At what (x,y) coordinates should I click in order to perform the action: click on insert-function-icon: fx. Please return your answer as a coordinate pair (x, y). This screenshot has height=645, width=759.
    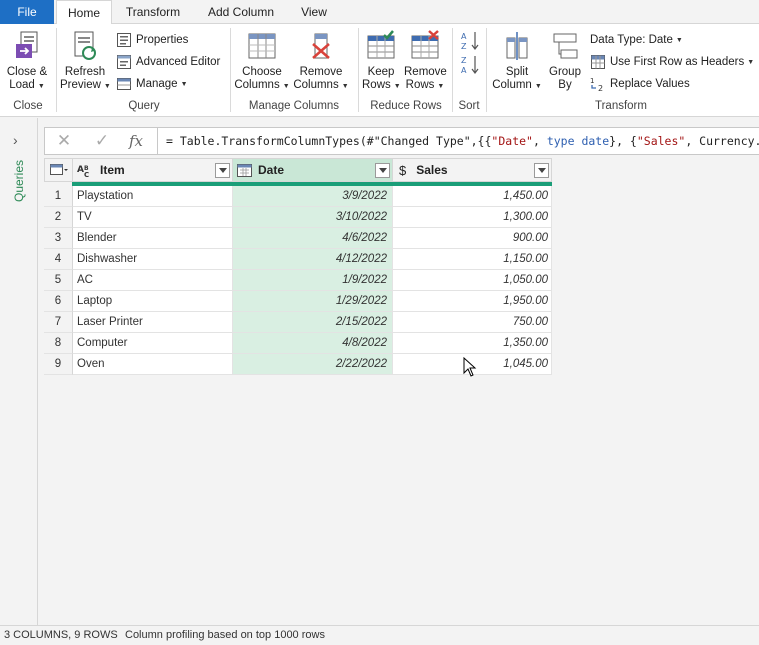
    Looking at the image, I should click on (136, 141).